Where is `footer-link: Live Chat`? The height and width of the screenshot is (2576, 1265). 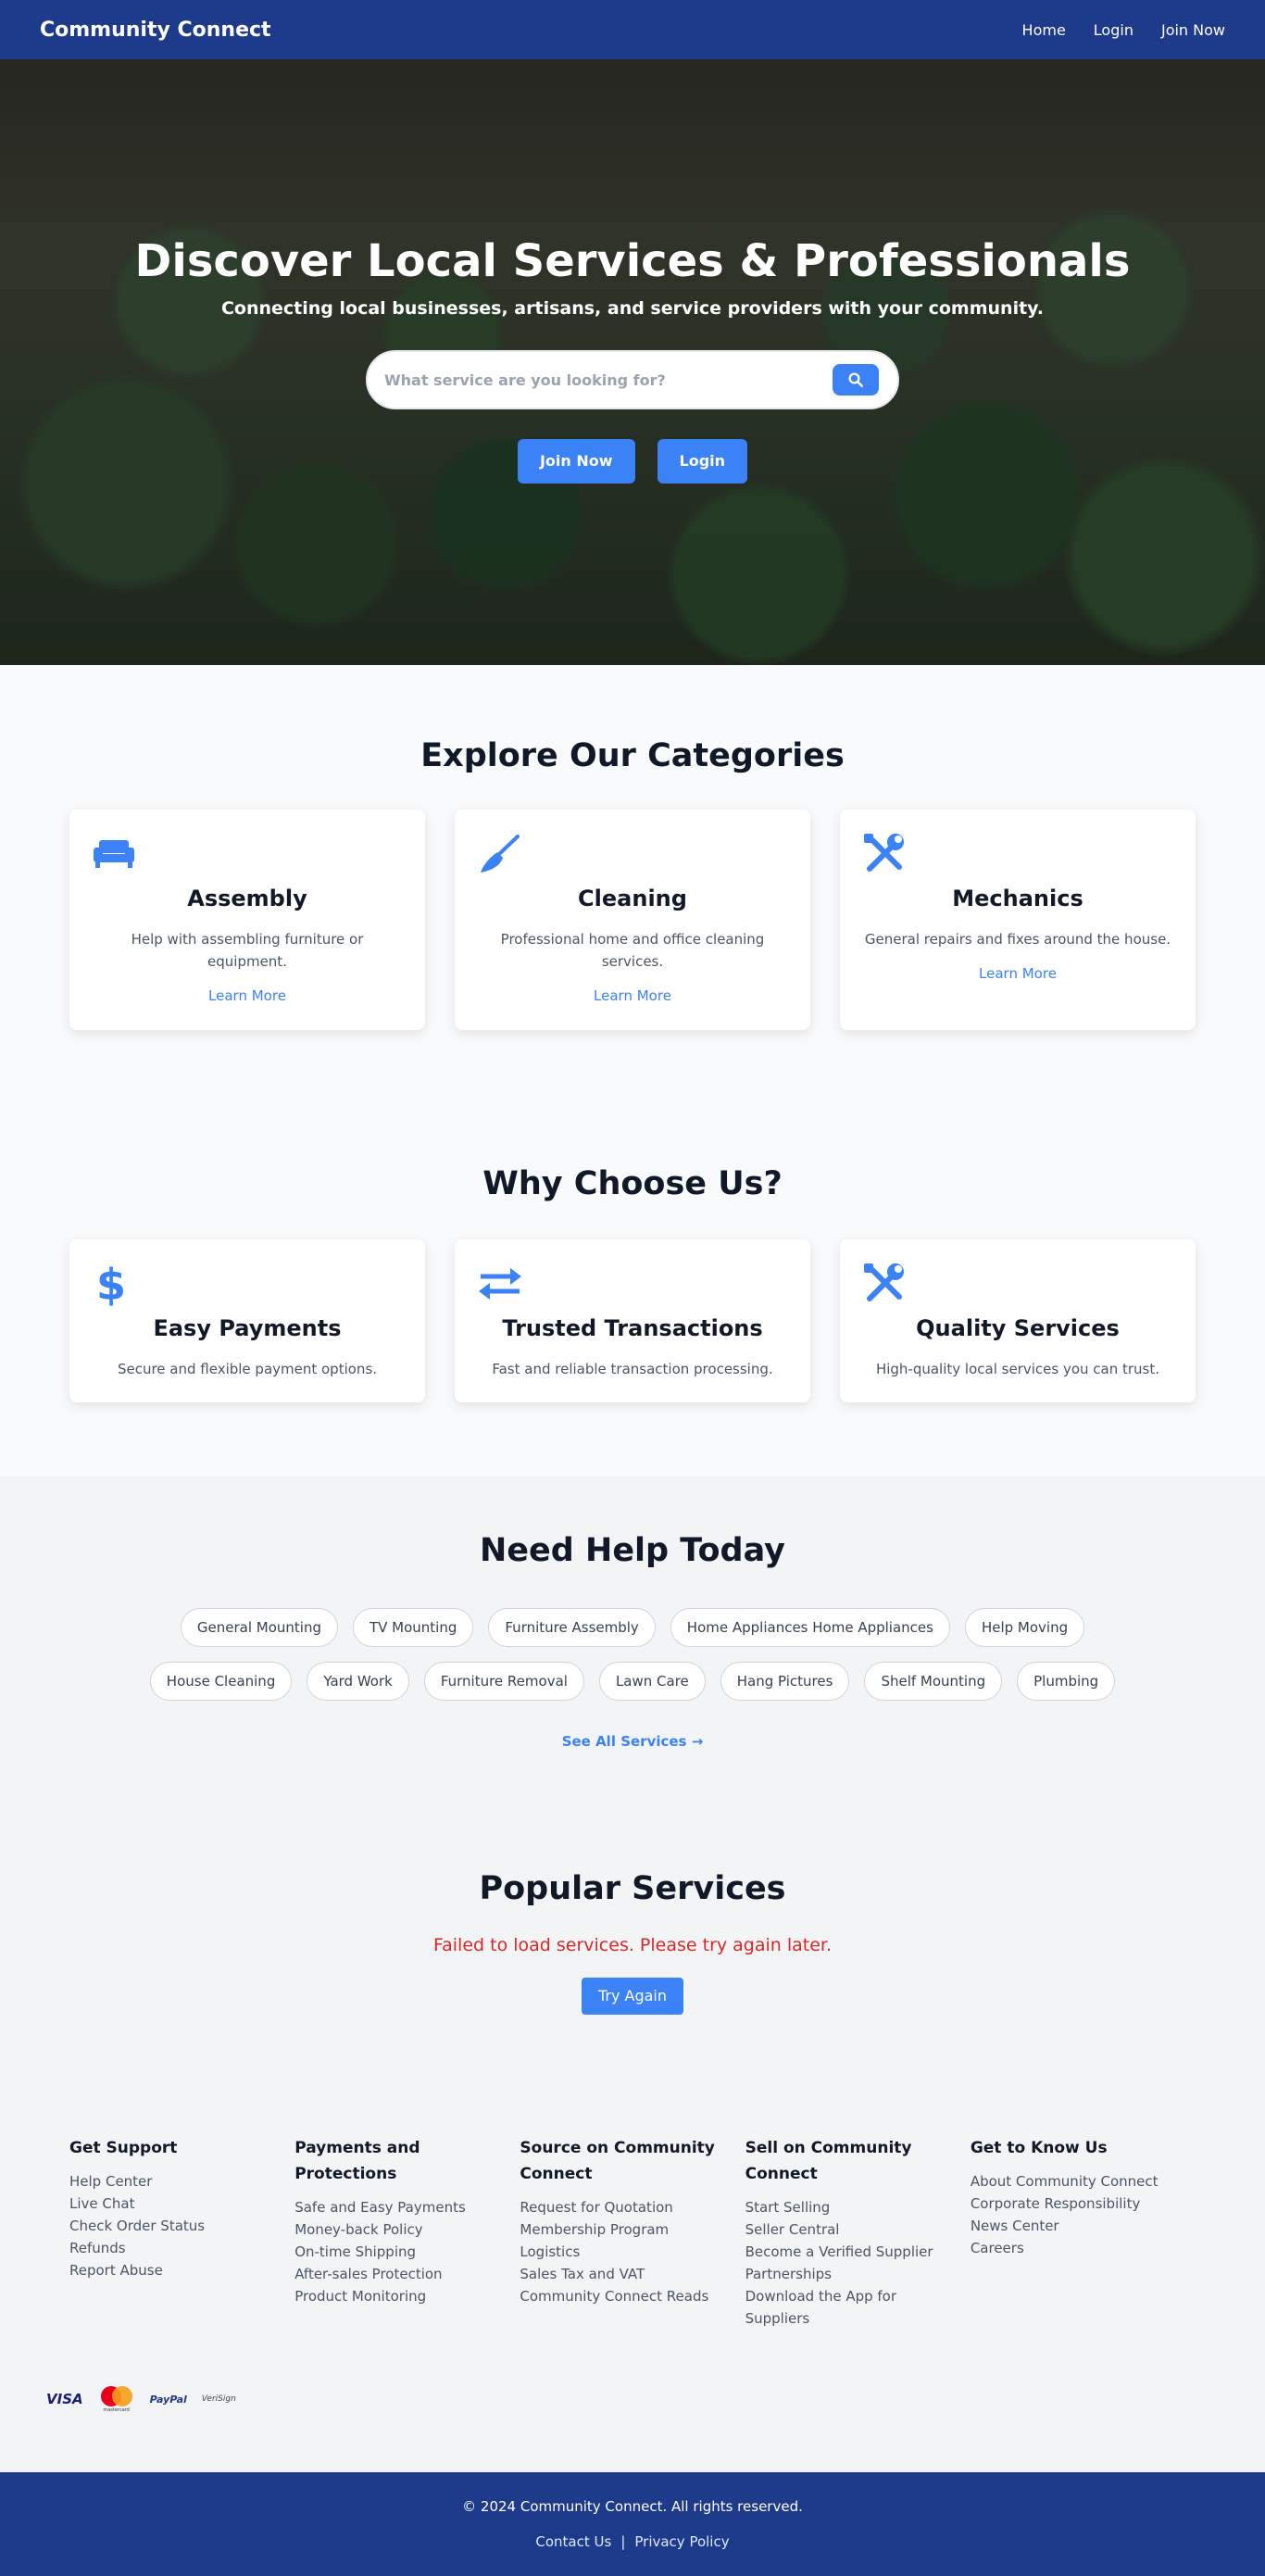 footer-link: Live Chat is located at coordinates (172, 2204).